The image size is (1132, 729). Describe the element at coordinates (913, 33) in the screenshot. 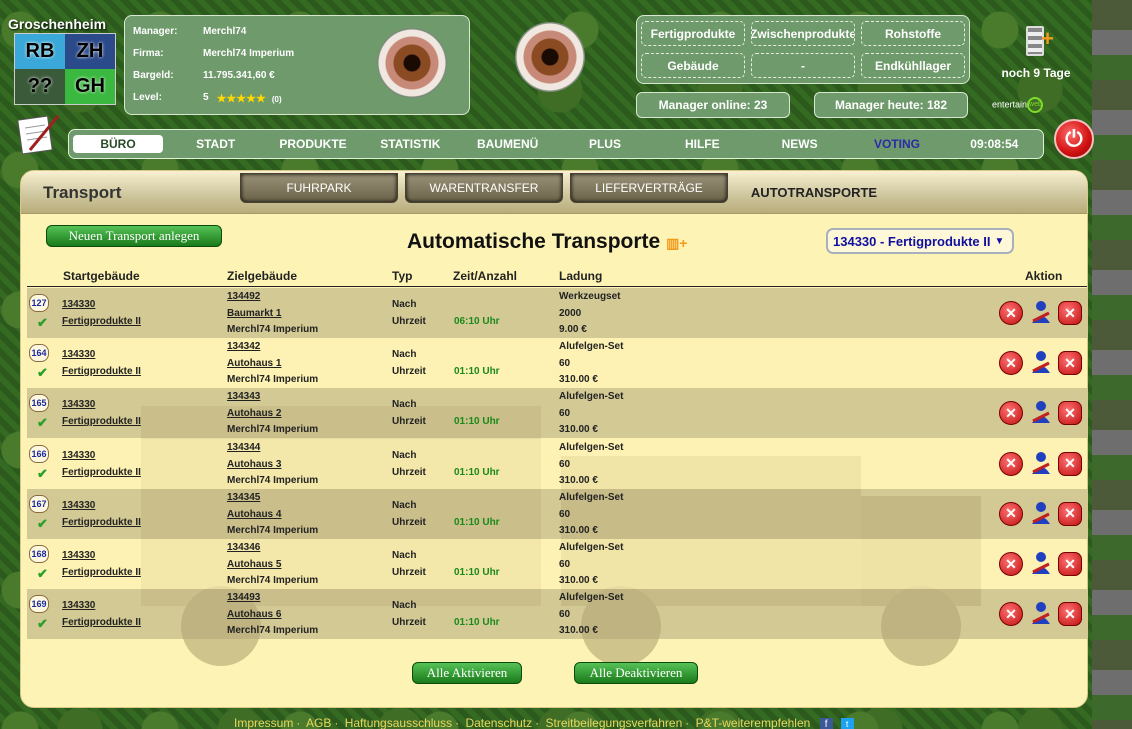

I see `resource-rohstoffe: Rohstoffe` at that location.